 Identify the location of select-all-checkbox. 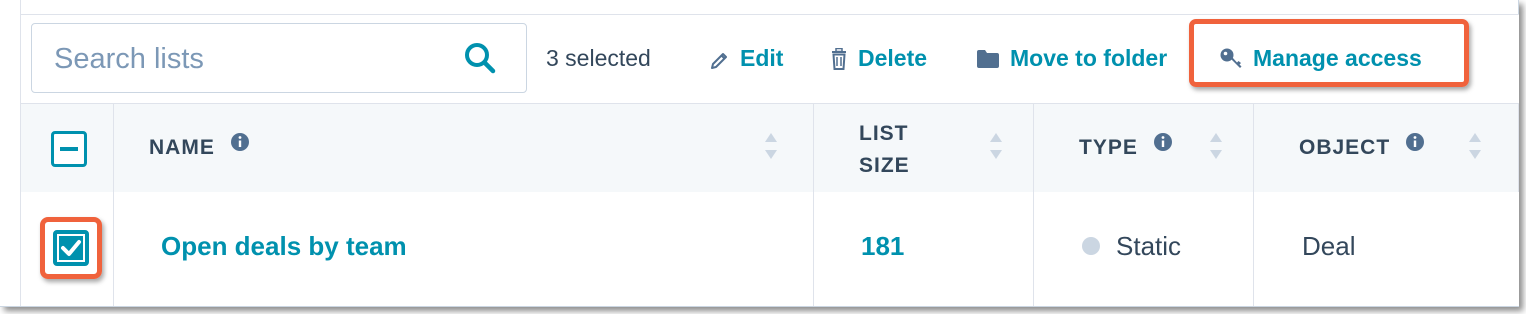
(69, 149).